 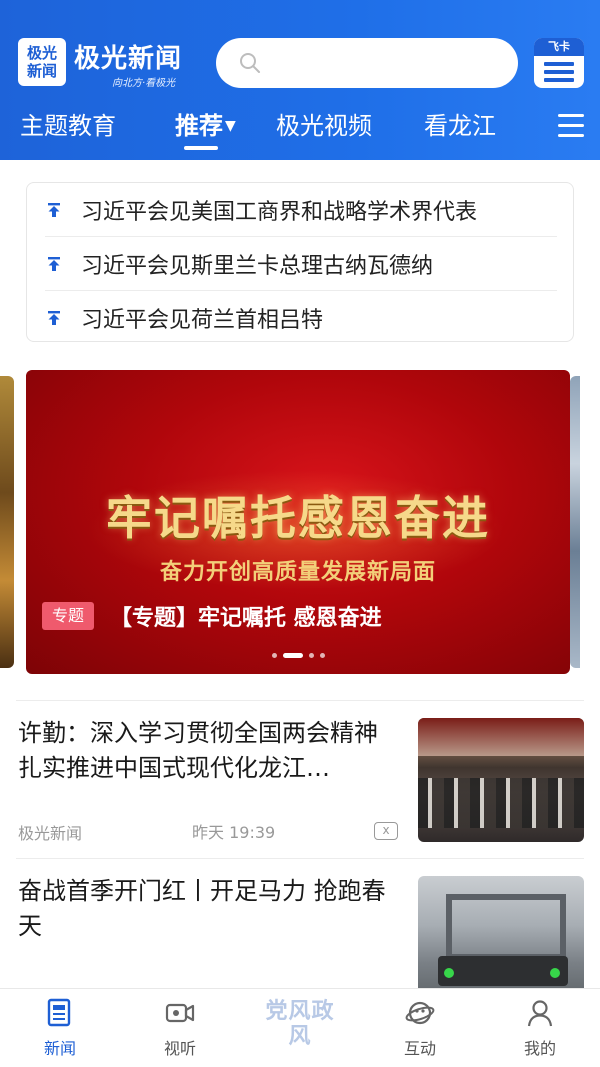 What do you see at coordinates (59, 1012) in the screenshot?
I see `news-icon` at bounding box center [59, 1012].